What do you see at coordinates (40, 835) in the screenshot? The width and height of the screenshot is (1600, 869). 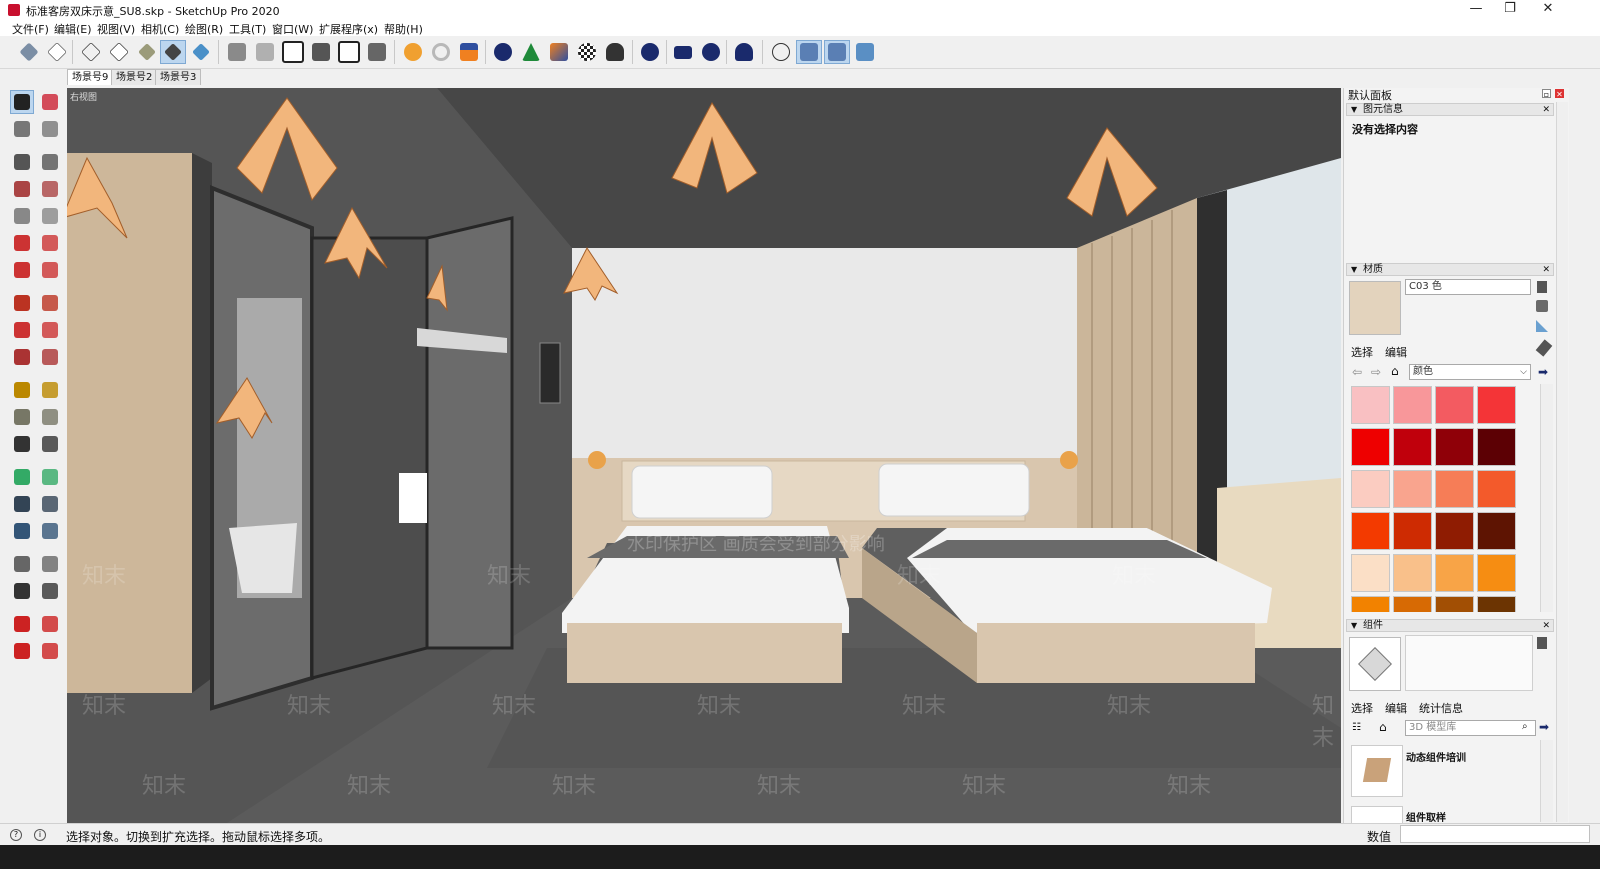 I see `info-icon: i` at bounding box center [40, 835].